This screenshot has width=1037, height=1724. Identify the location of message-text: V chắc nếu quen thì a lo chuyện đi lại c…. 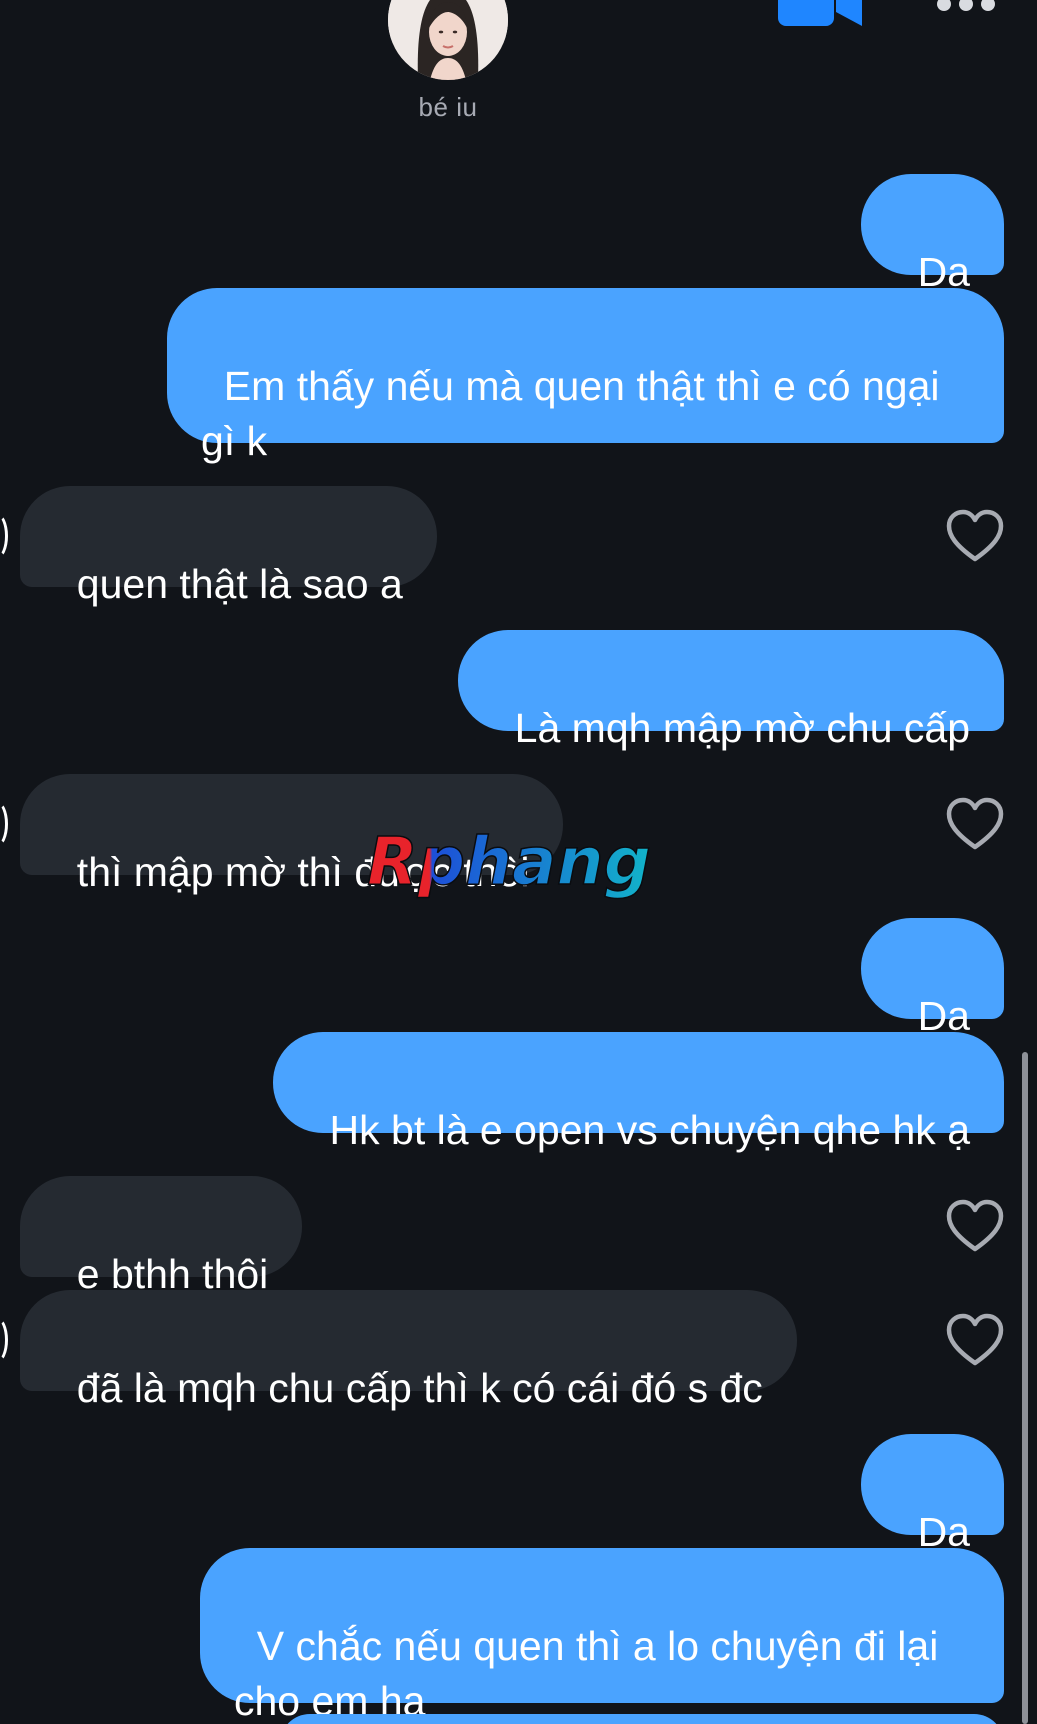
(586, 1673).